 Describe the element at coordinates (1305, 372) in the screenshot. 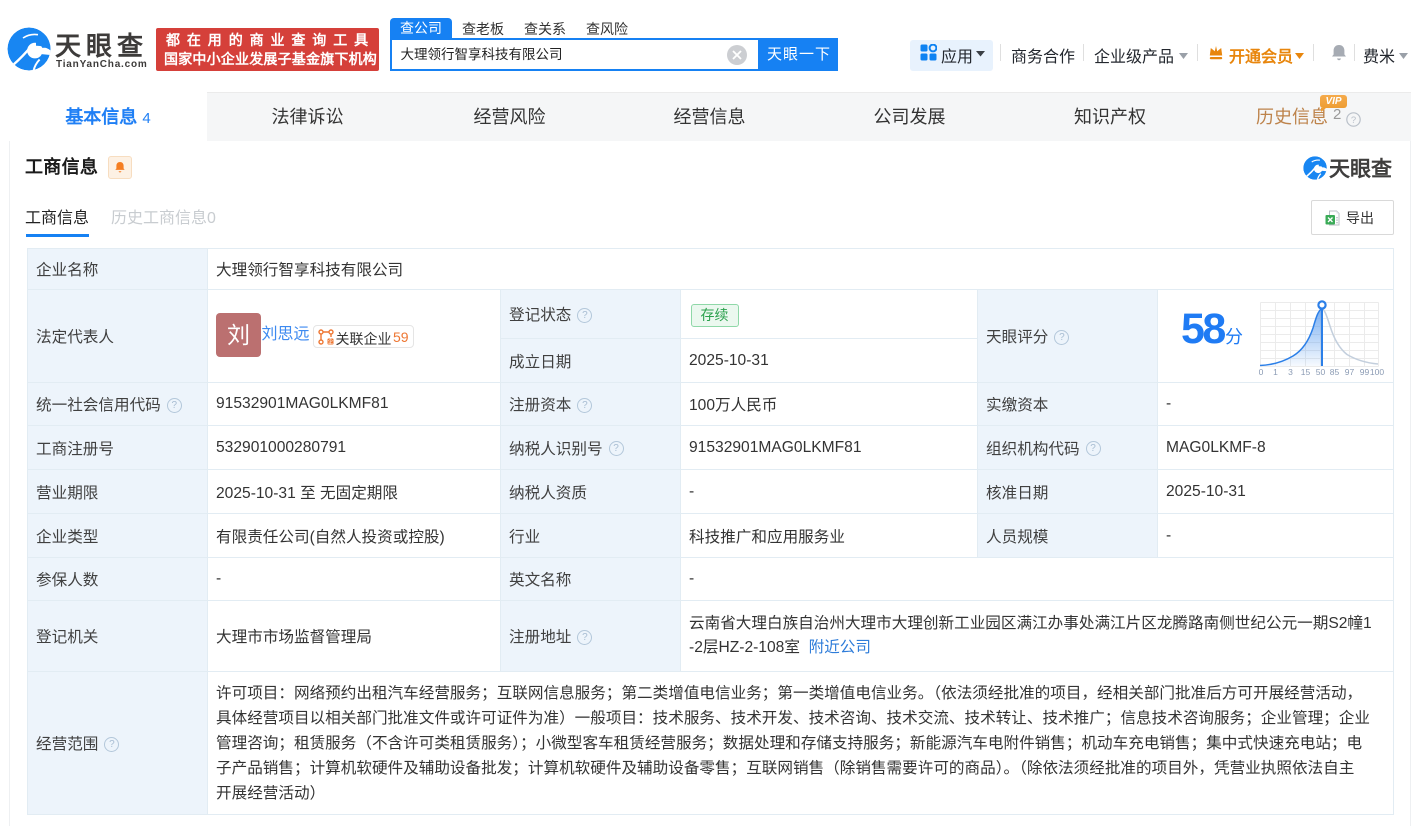

I see `svg-text: 15` at that location.